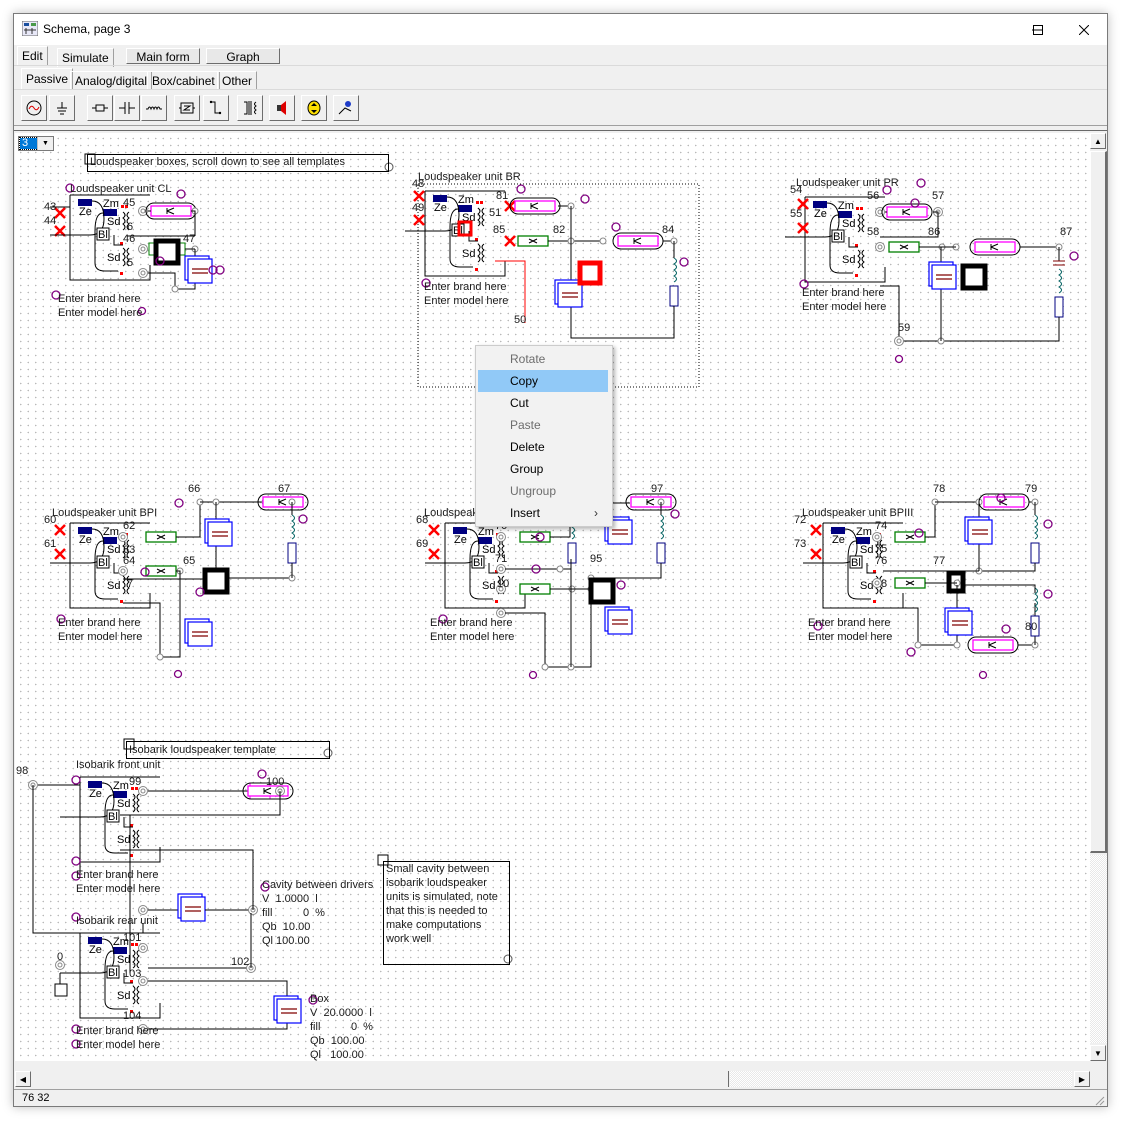 The image size is (1122, 1121). I want to click on tab-other: Other, so click(237, 80).